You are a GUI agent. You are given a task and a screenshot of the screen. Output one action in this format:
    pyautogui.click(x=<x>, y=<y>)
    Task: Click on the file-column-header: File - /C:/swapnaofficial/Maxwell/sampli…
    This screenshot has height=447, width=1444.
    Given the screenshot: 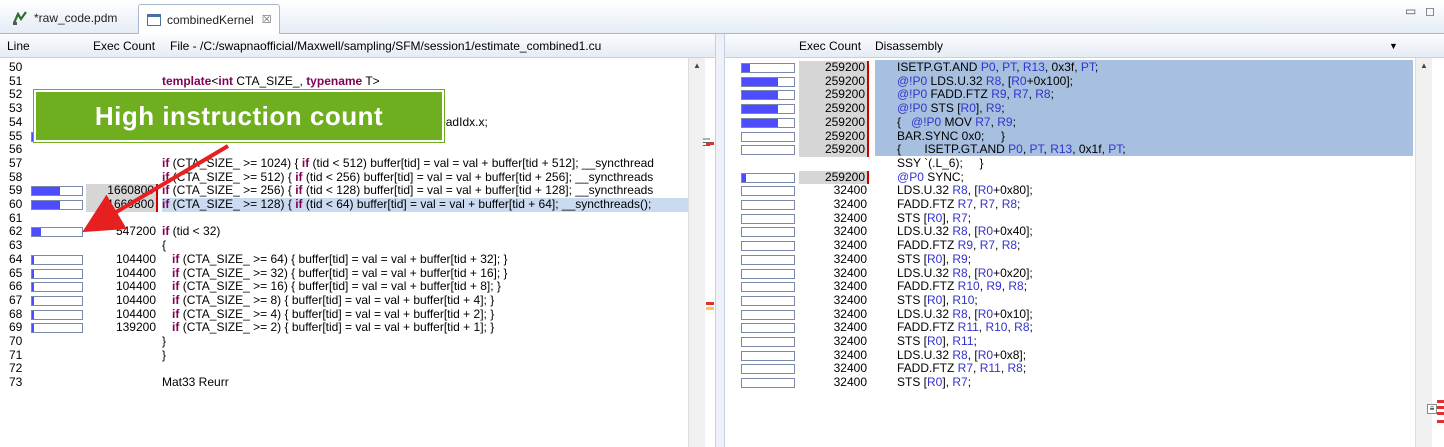 What is the action you would take?
    pyautogui.click(x=385, y=46)
    